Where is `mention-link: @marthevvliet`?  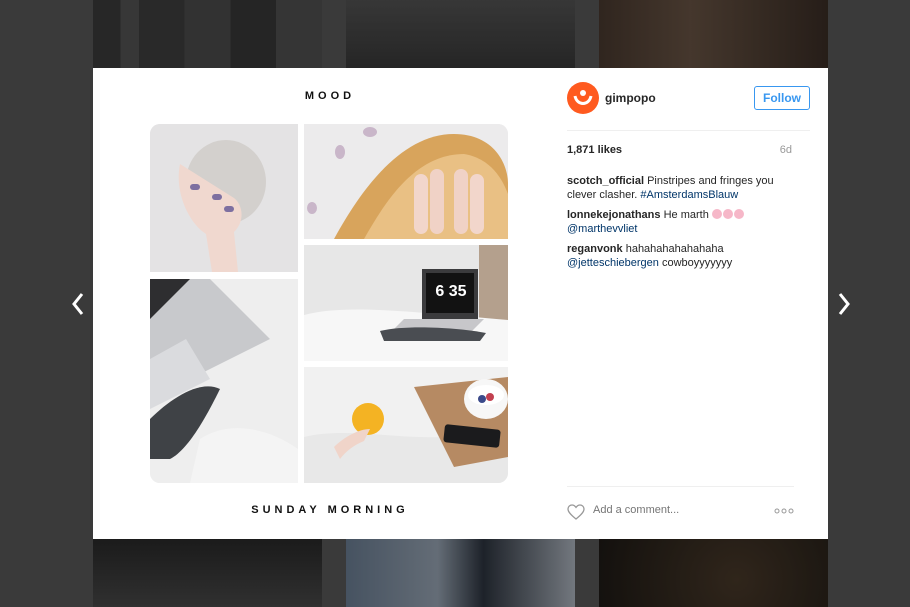 mention-link: @marthevvliet is located at coordinates (602, 229).